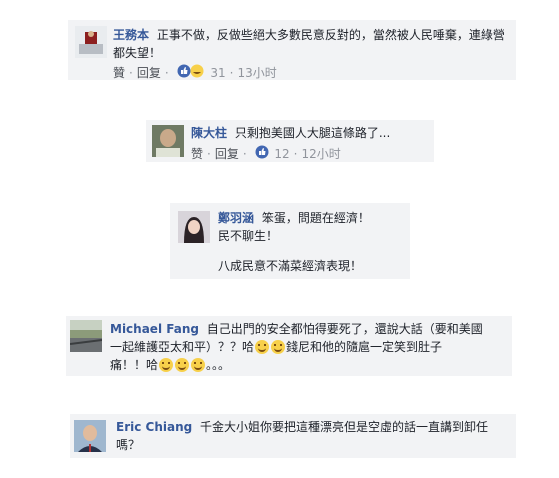 The width and height of the screenshot is (559, 478). What do you see at coordinates (218, 365) in the screenshot?
I see `comment-text-line: 。。。` at bounding box center [218, 365].